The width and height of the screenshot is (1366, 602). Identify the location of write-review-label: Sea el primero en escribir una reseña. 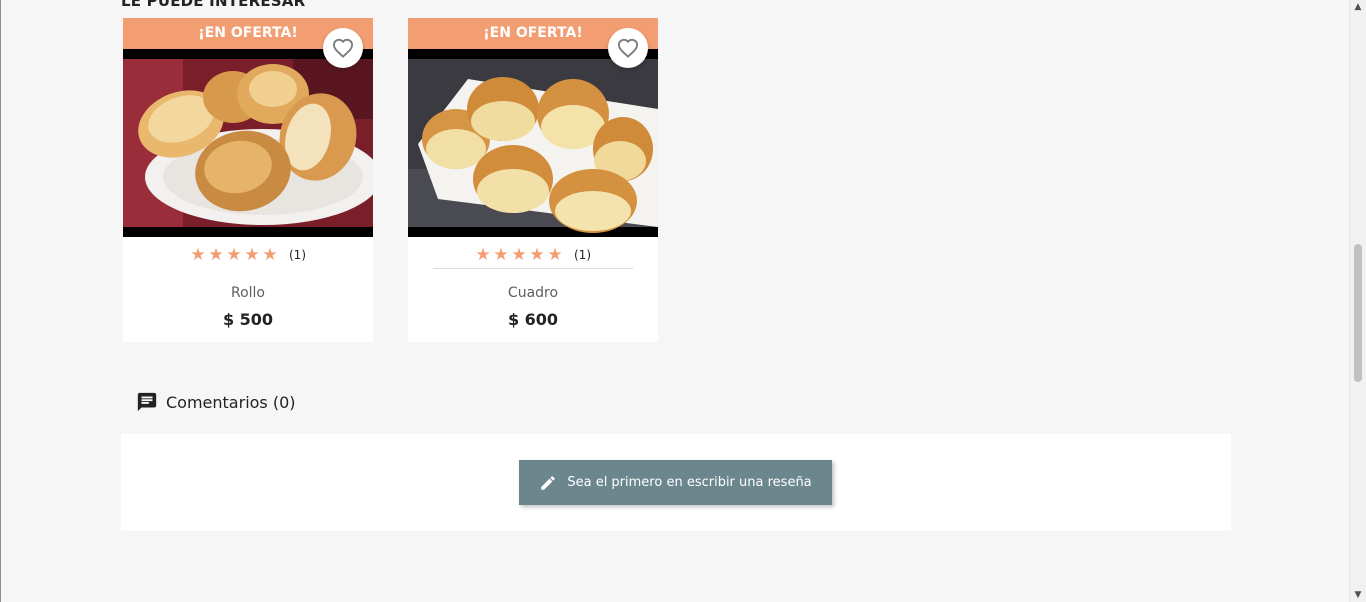
(689, 482).